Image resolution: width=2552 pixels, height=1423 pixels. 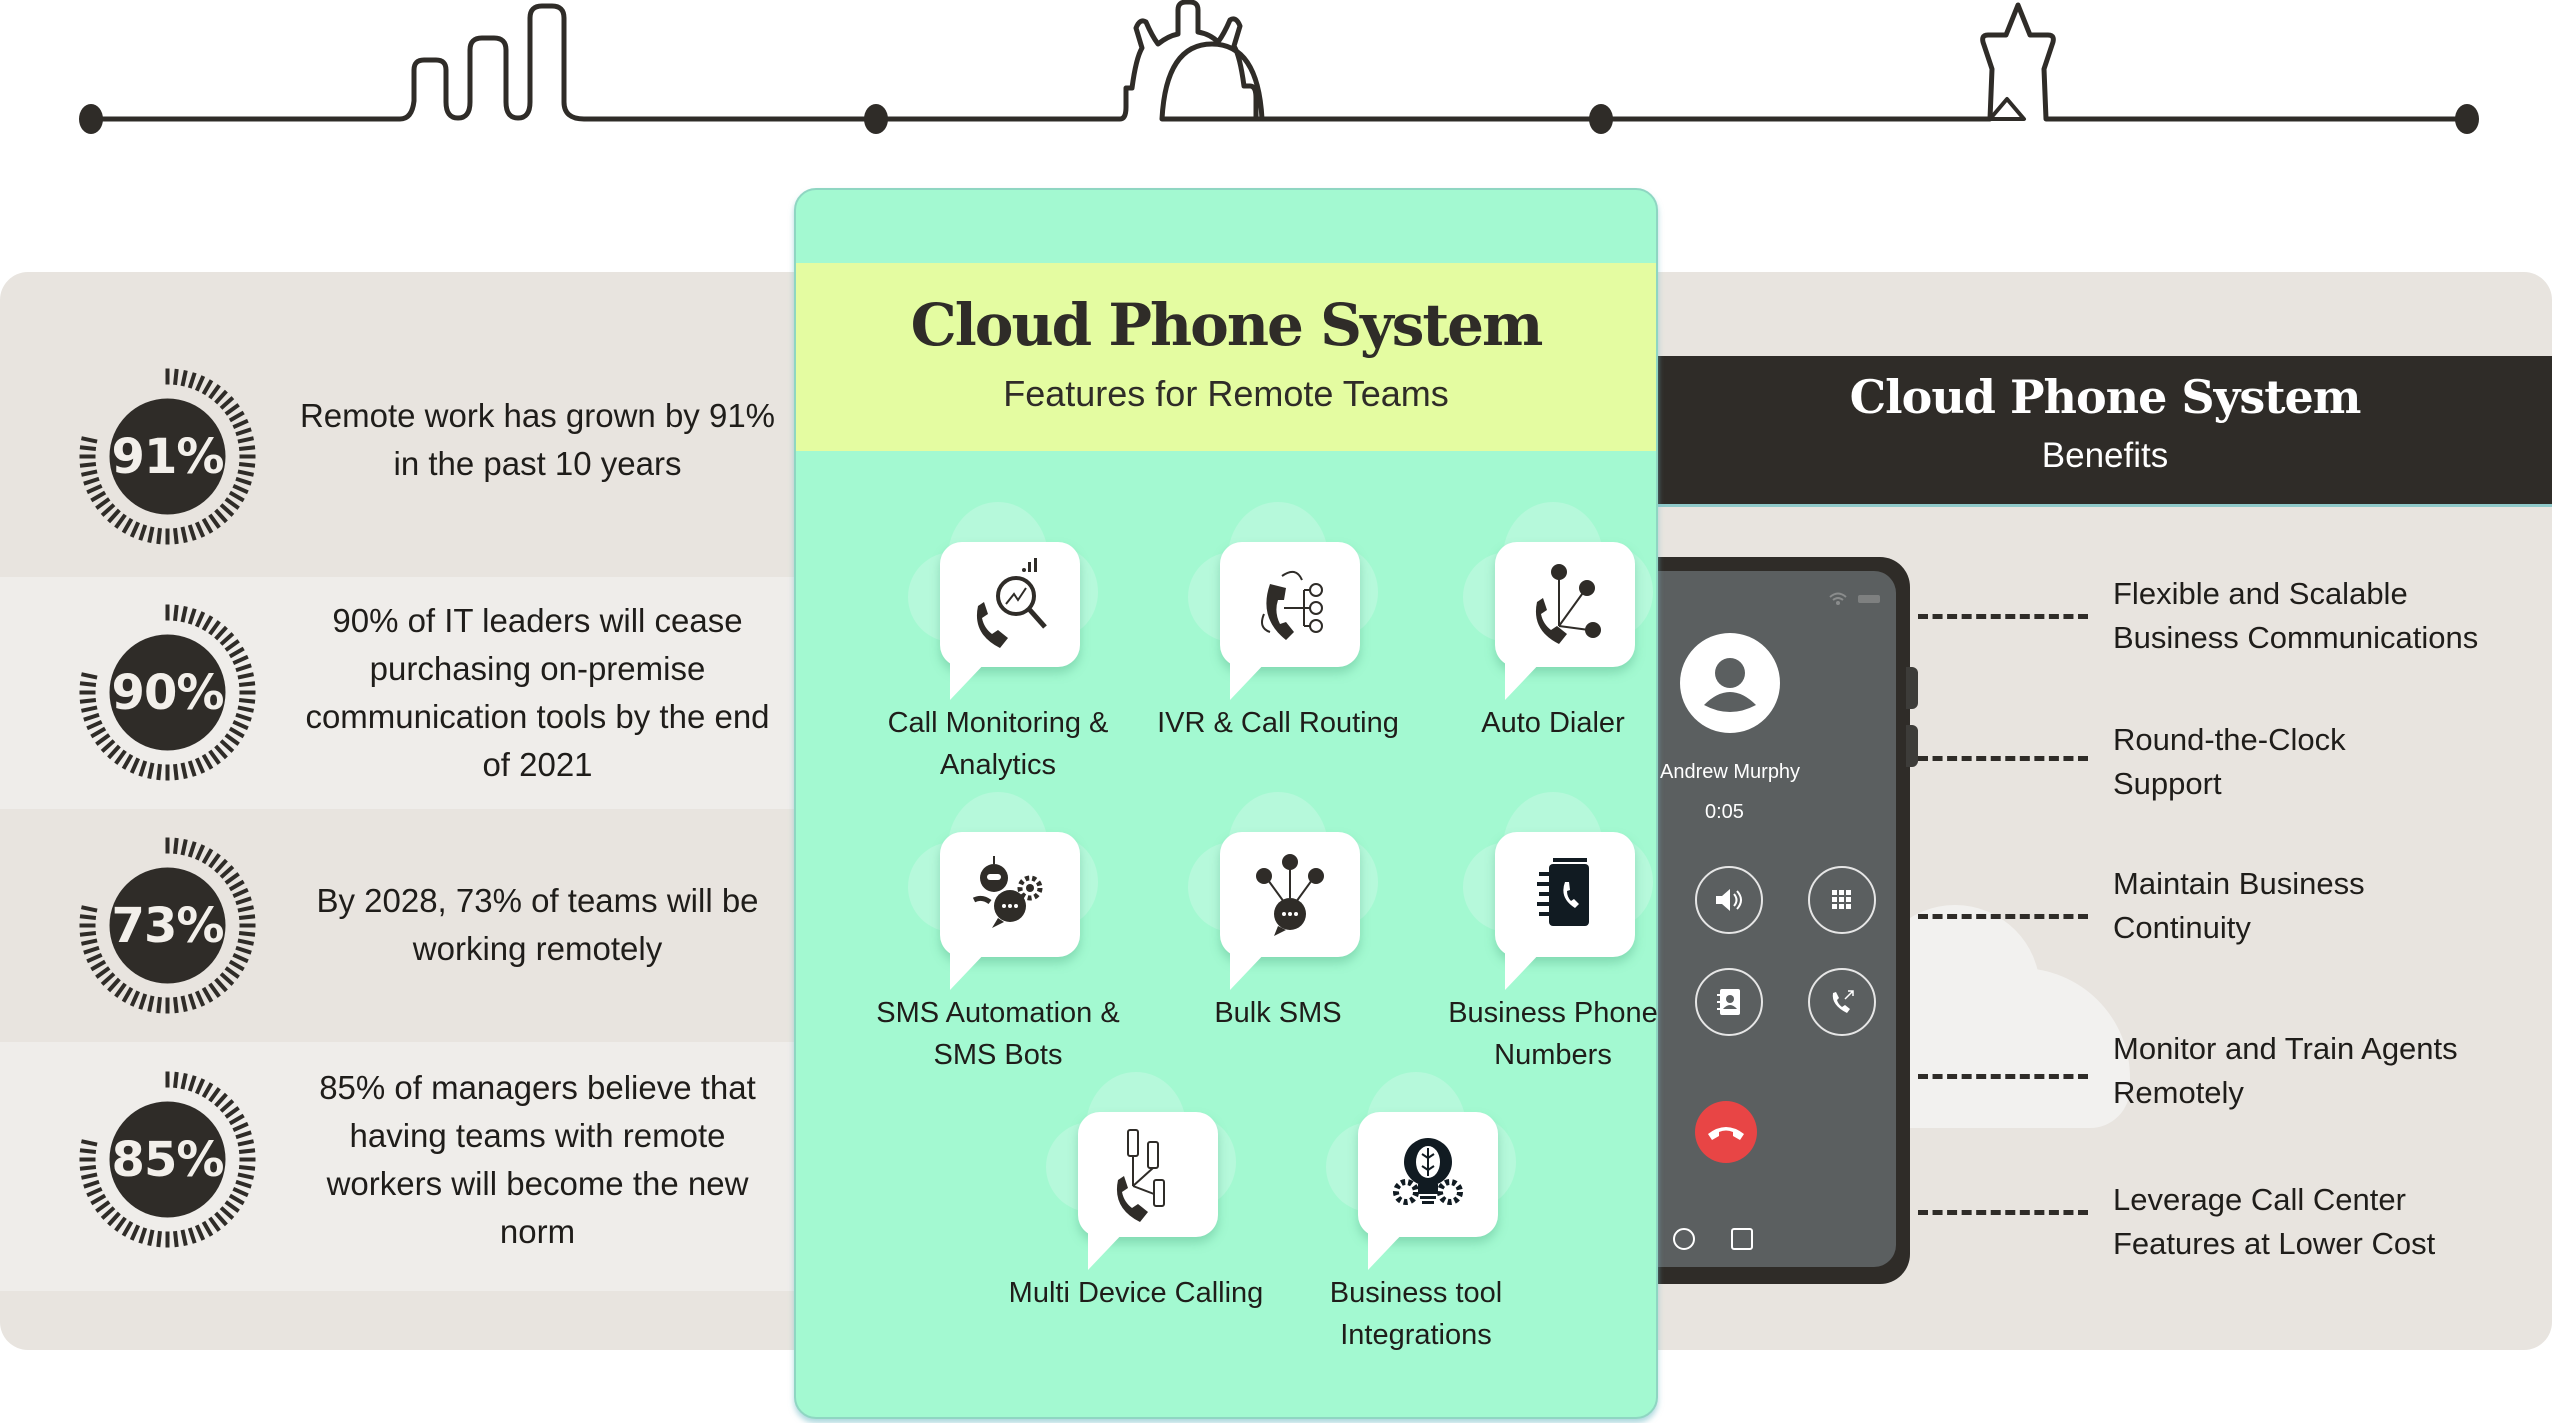 I want to click on stat-ring: 90%, so click(x=167, y=692).